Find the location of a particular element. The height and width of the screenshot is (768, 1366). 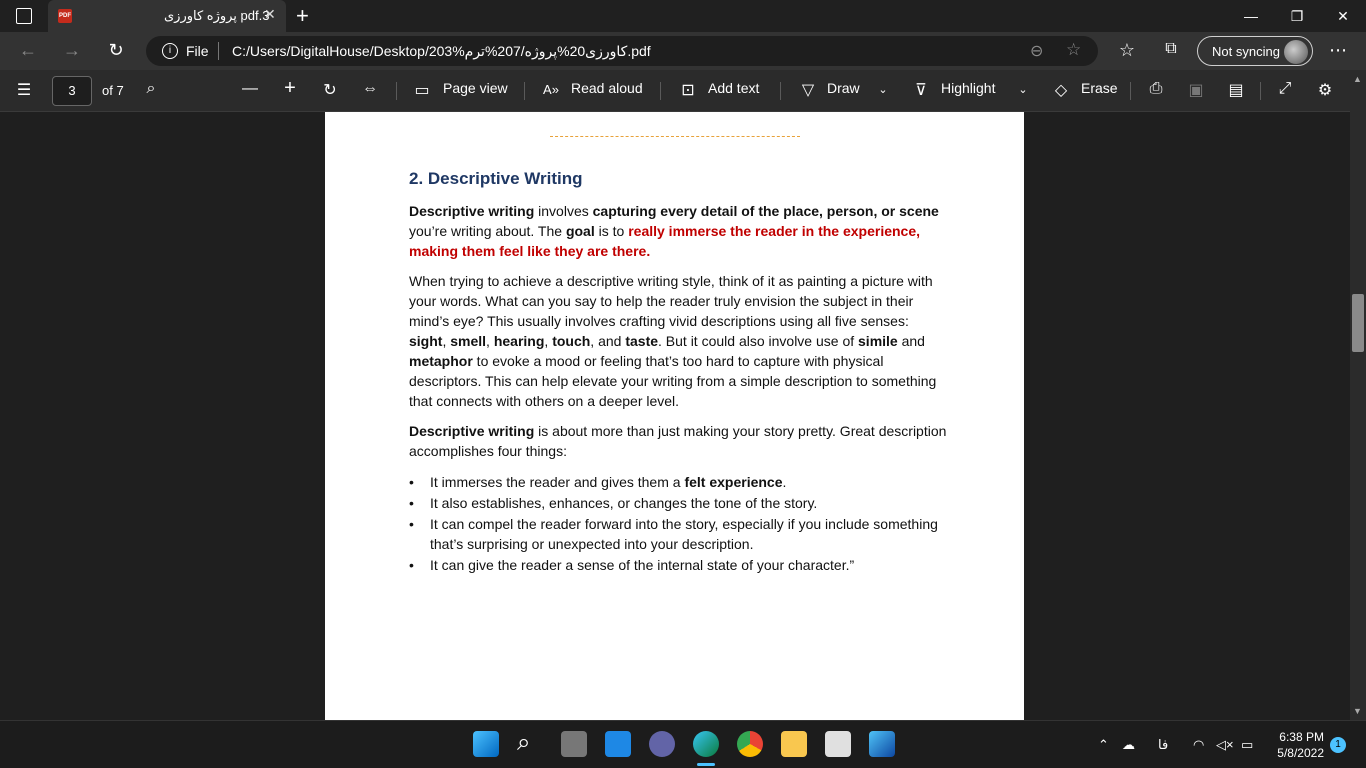

rotate-icon: ↻ is located at coordinates (330, 90).